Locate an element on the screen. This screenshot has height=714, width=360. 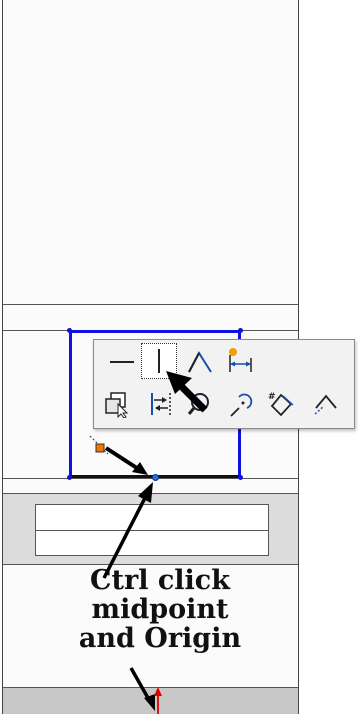
annotation-line: Ctrl click is located at coordinates (160, 580).